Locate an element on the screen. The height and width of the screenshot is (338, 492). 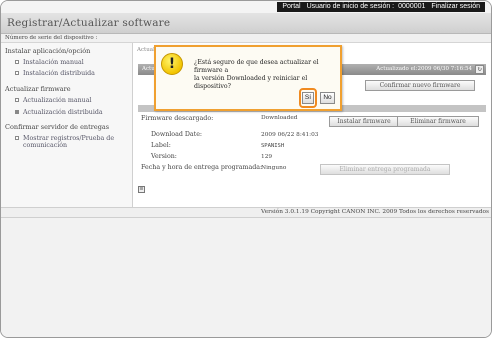
login-user-id: 0000001 is located at coordinates (412, 6).